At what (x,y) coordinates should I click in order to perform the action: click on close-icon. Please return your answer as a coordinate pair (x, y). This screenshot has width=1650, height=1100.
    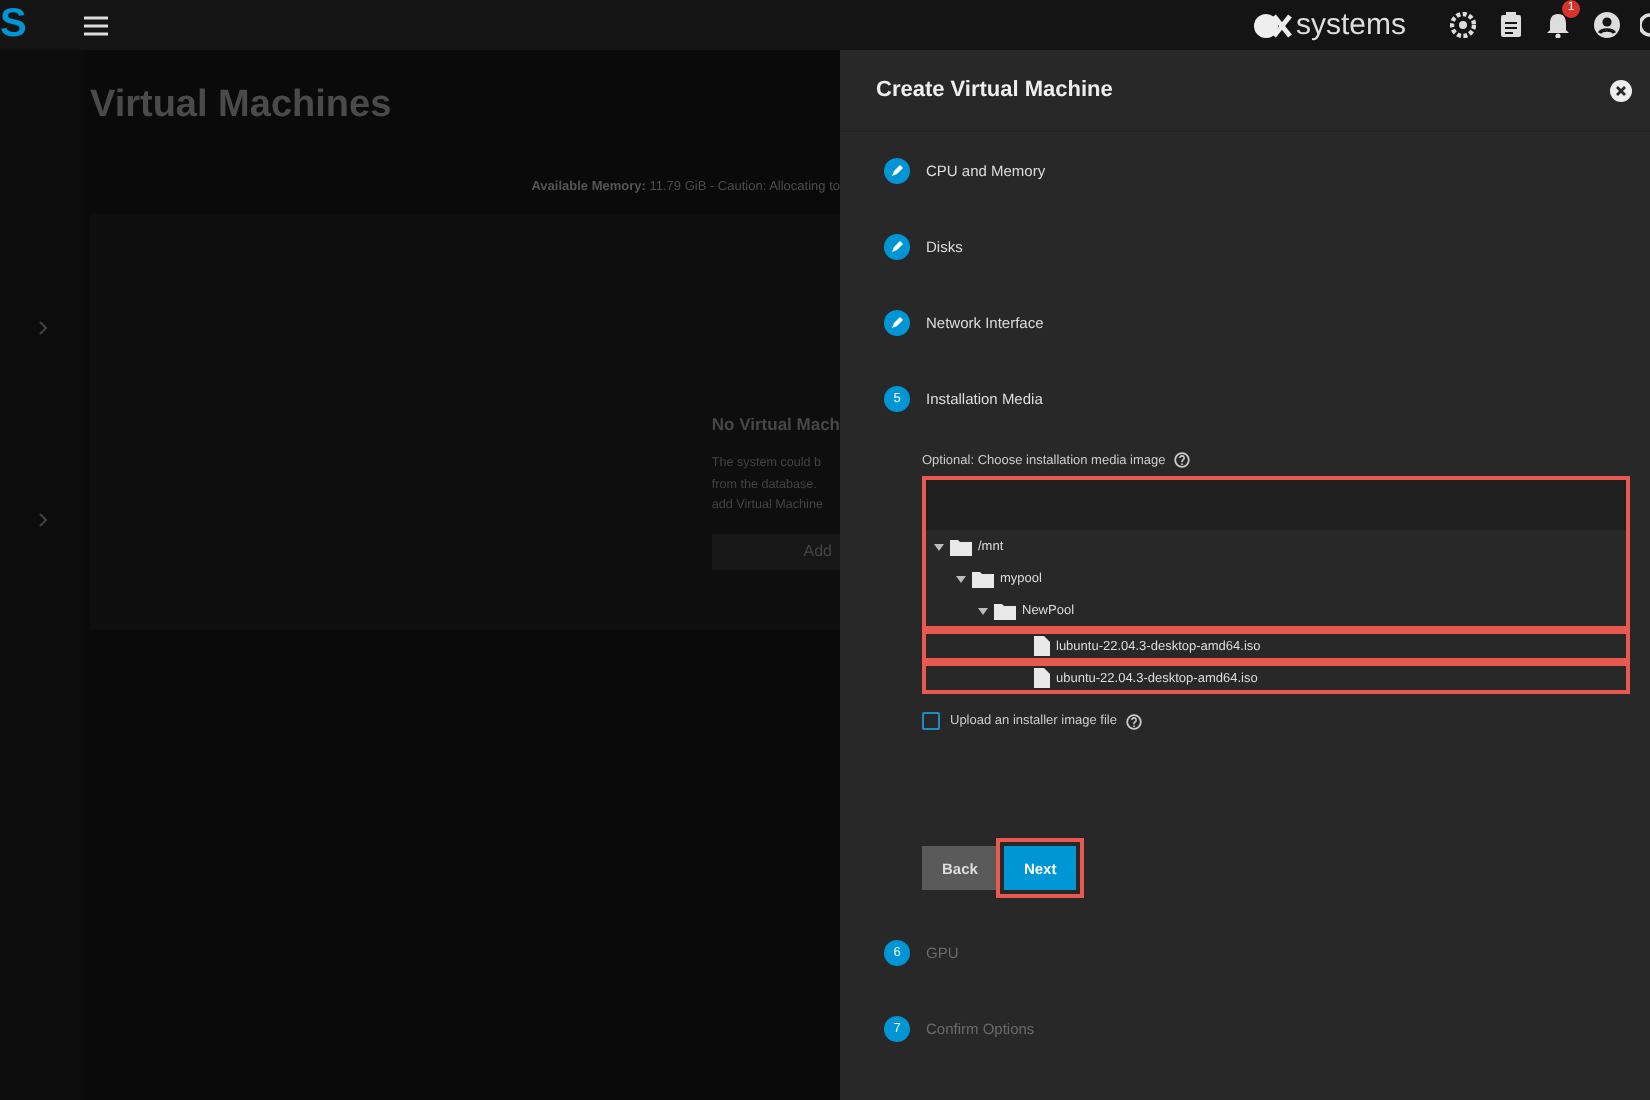
    Looking at the image, I should click on (1621, 90).